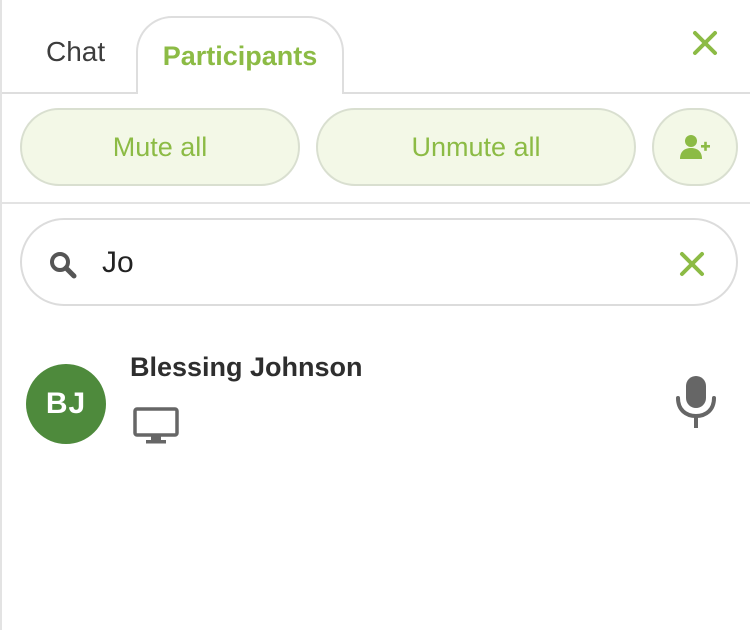 The image size is (750, 630). I want to click on search-box, so click(379, 262).